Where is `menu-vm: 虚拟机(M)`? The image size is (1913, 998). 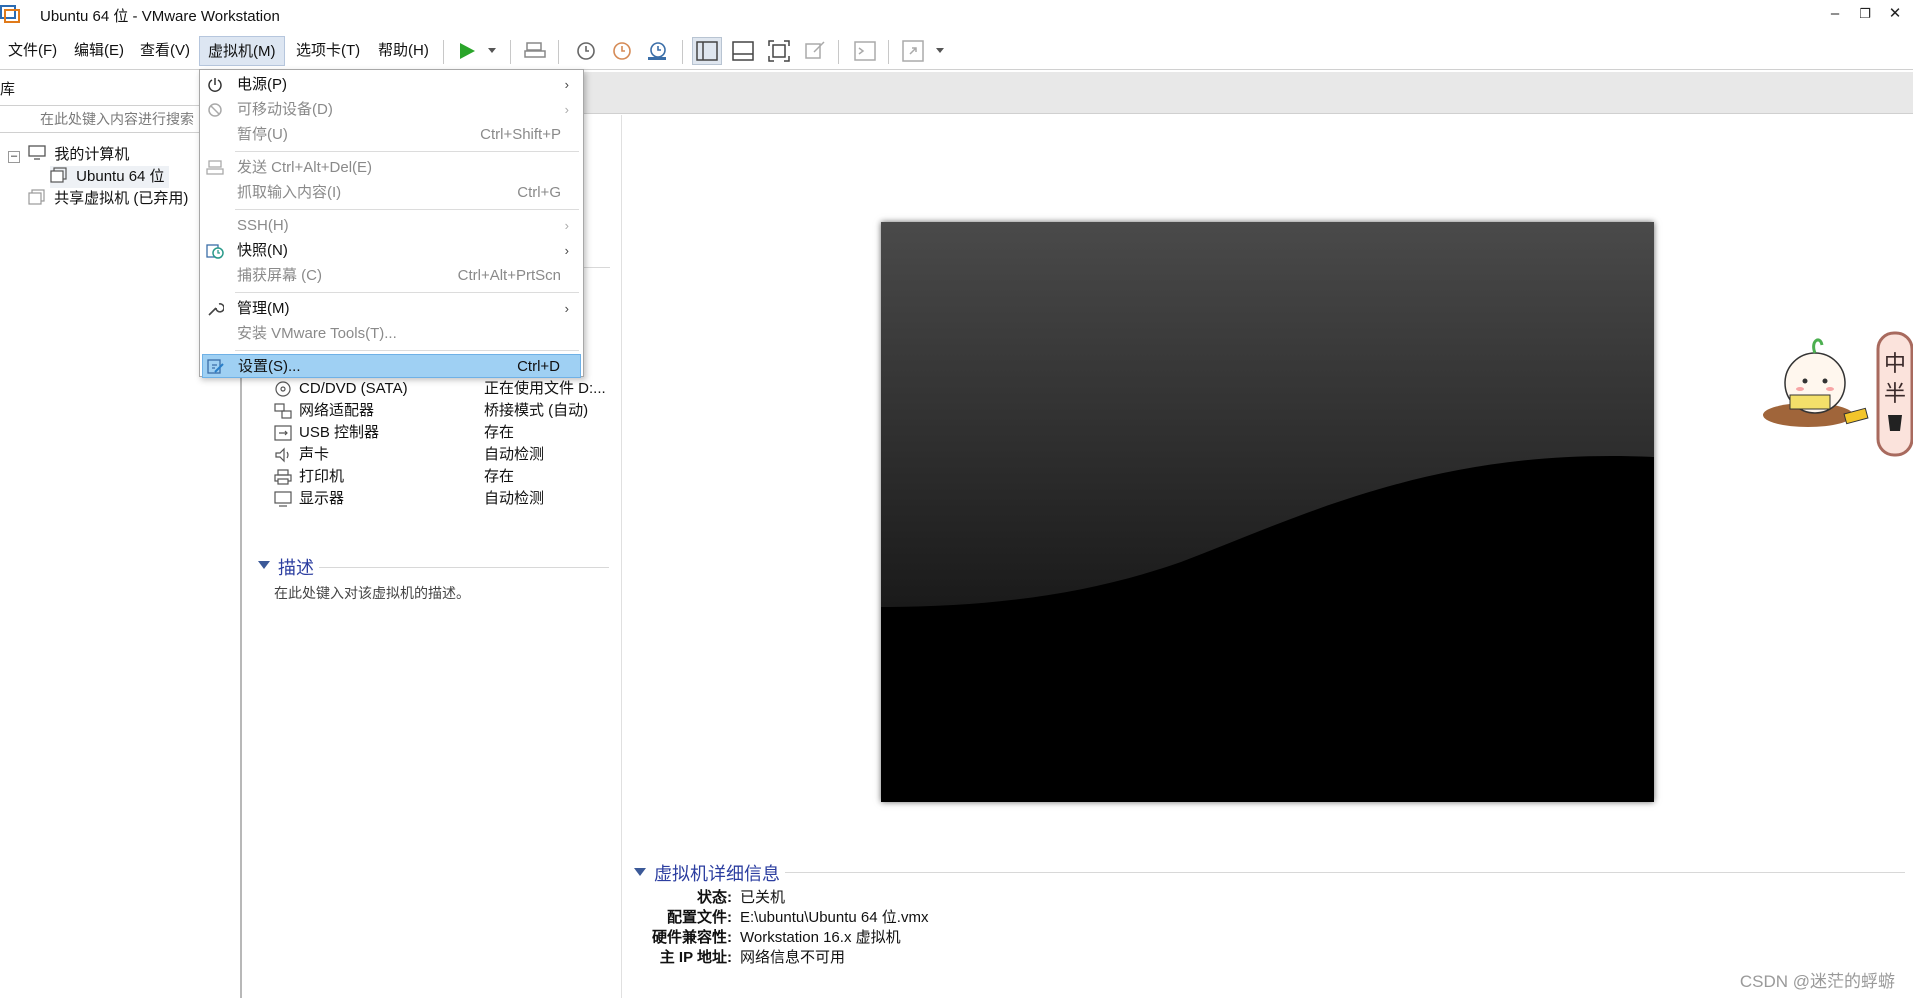 menu-vm: 虚拟机(M) is located at coordinates (242, 51).